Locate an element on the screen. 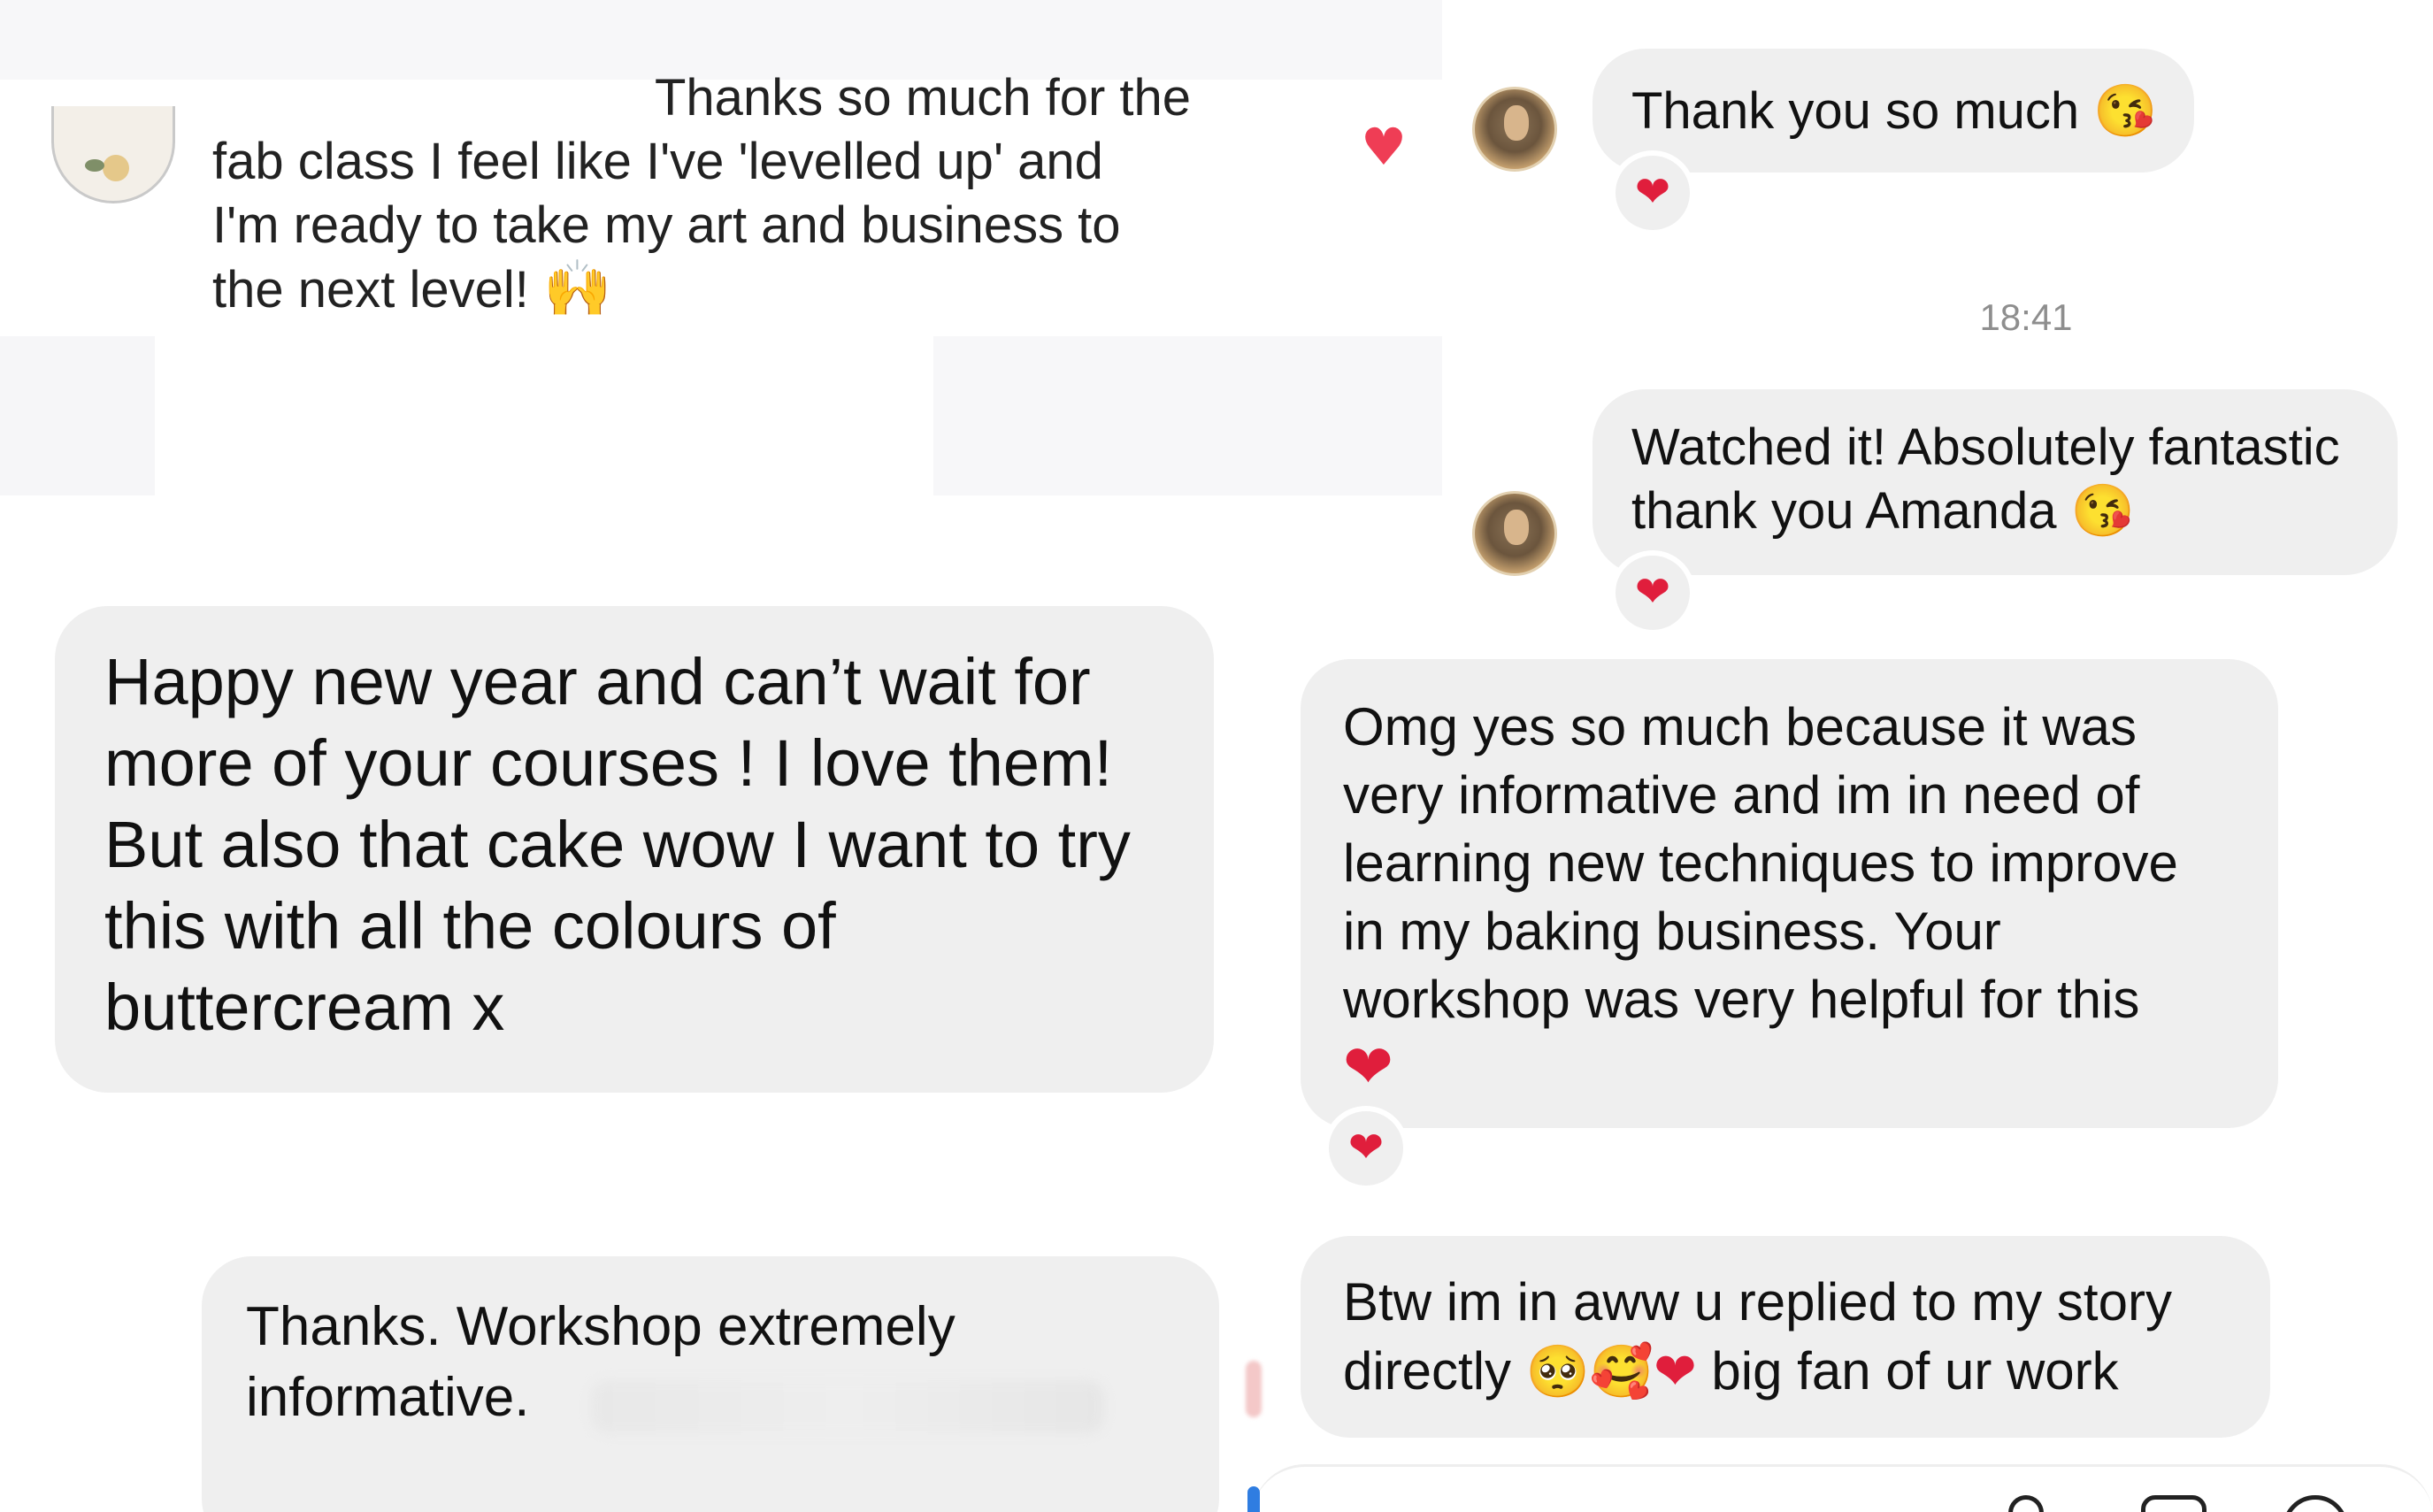  message-bubble: Thank you so much 😘 is located at coordinates (1893, 111).